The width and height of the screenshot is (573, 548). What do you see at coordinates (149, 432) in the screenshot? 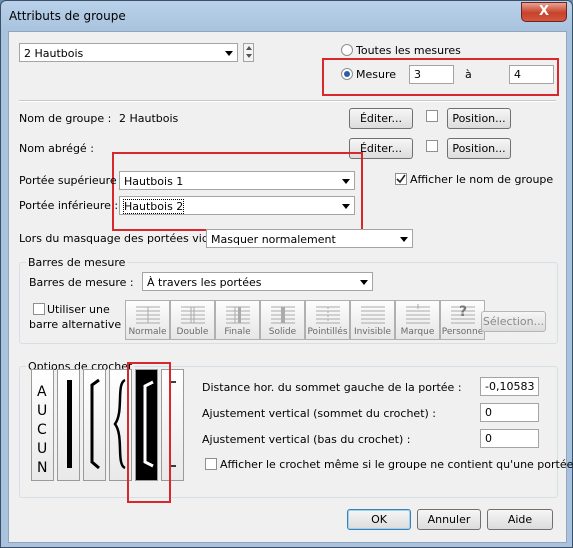
I see `highlight-bracket` at bounding box center [149, 432].